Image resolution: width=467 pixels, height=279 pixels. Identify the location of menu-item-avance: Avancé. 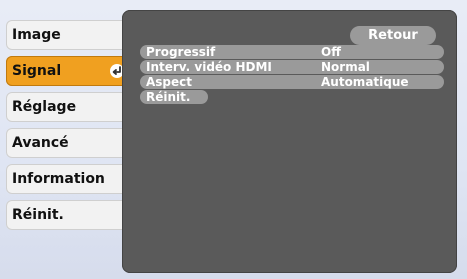
(68, 143).